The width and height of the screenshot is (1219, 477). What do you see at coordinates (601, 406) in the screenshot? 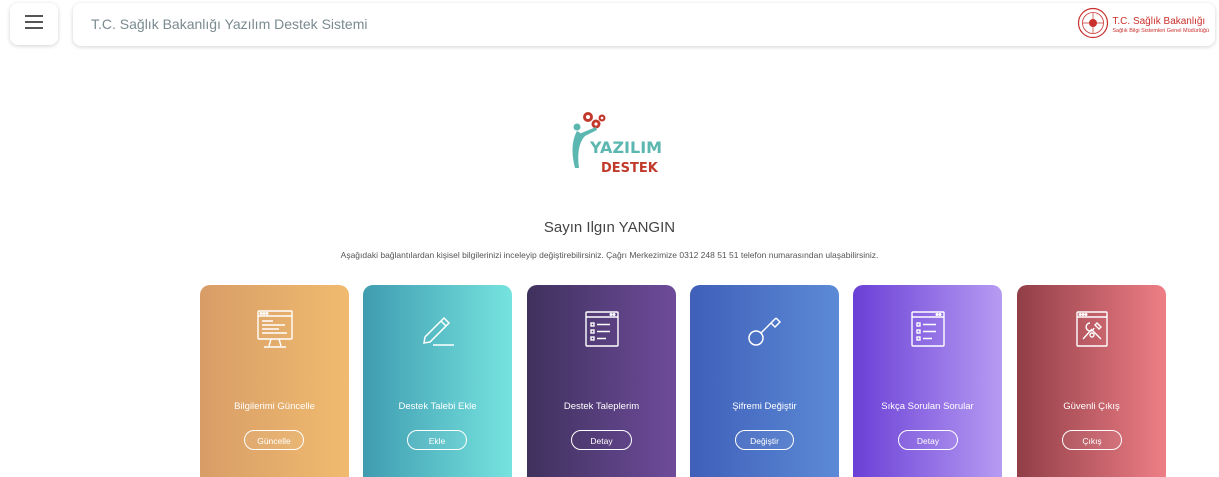
I see `card-title: Destek Taleplerim` at bounding box center [601, 406].